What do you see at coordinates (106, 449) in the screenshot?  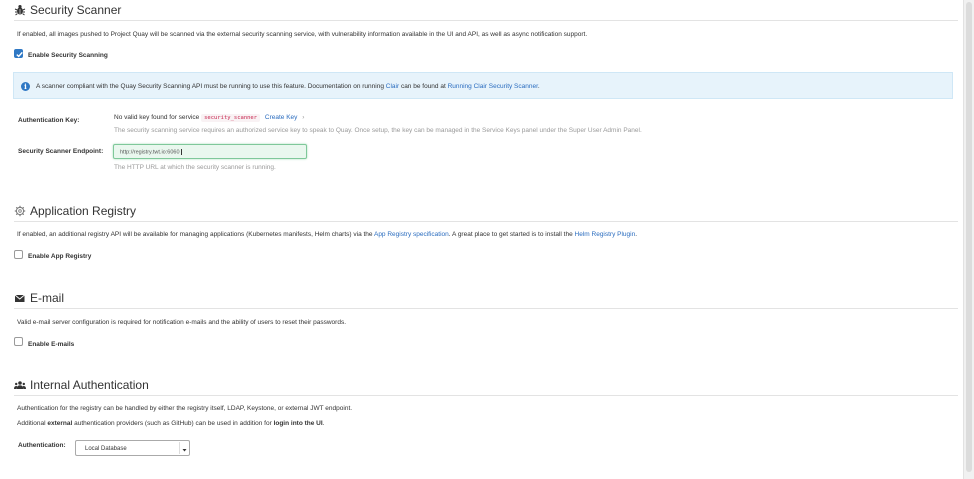 I see `authentication-selected-value: Local Database` at bounding box center [106, 449].